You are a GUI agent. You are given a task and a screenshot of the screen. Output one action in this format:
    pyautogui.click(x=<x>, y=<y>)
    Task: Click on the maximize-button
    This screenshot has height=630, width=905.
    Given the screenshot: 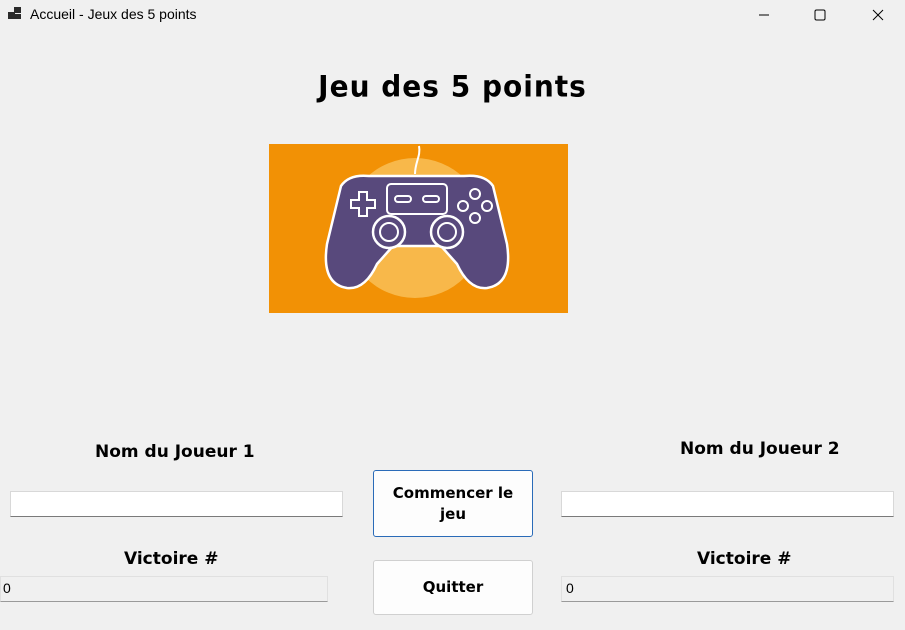 What is the action you would take?
    pyautogui.click(x=820, y=15)
    